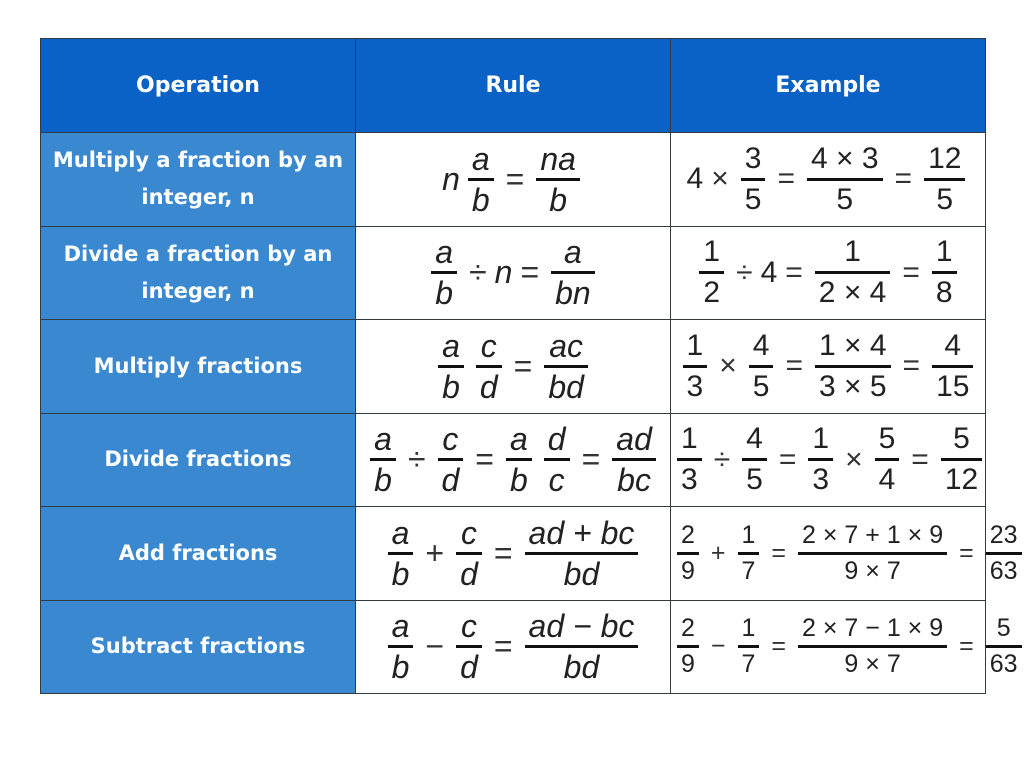 This screenshot has width=1024, height=768. What do you see at coordinates (581, 626) in the screenshot?
I see `numerator: ad − bc` at bounding box center [581, 626].